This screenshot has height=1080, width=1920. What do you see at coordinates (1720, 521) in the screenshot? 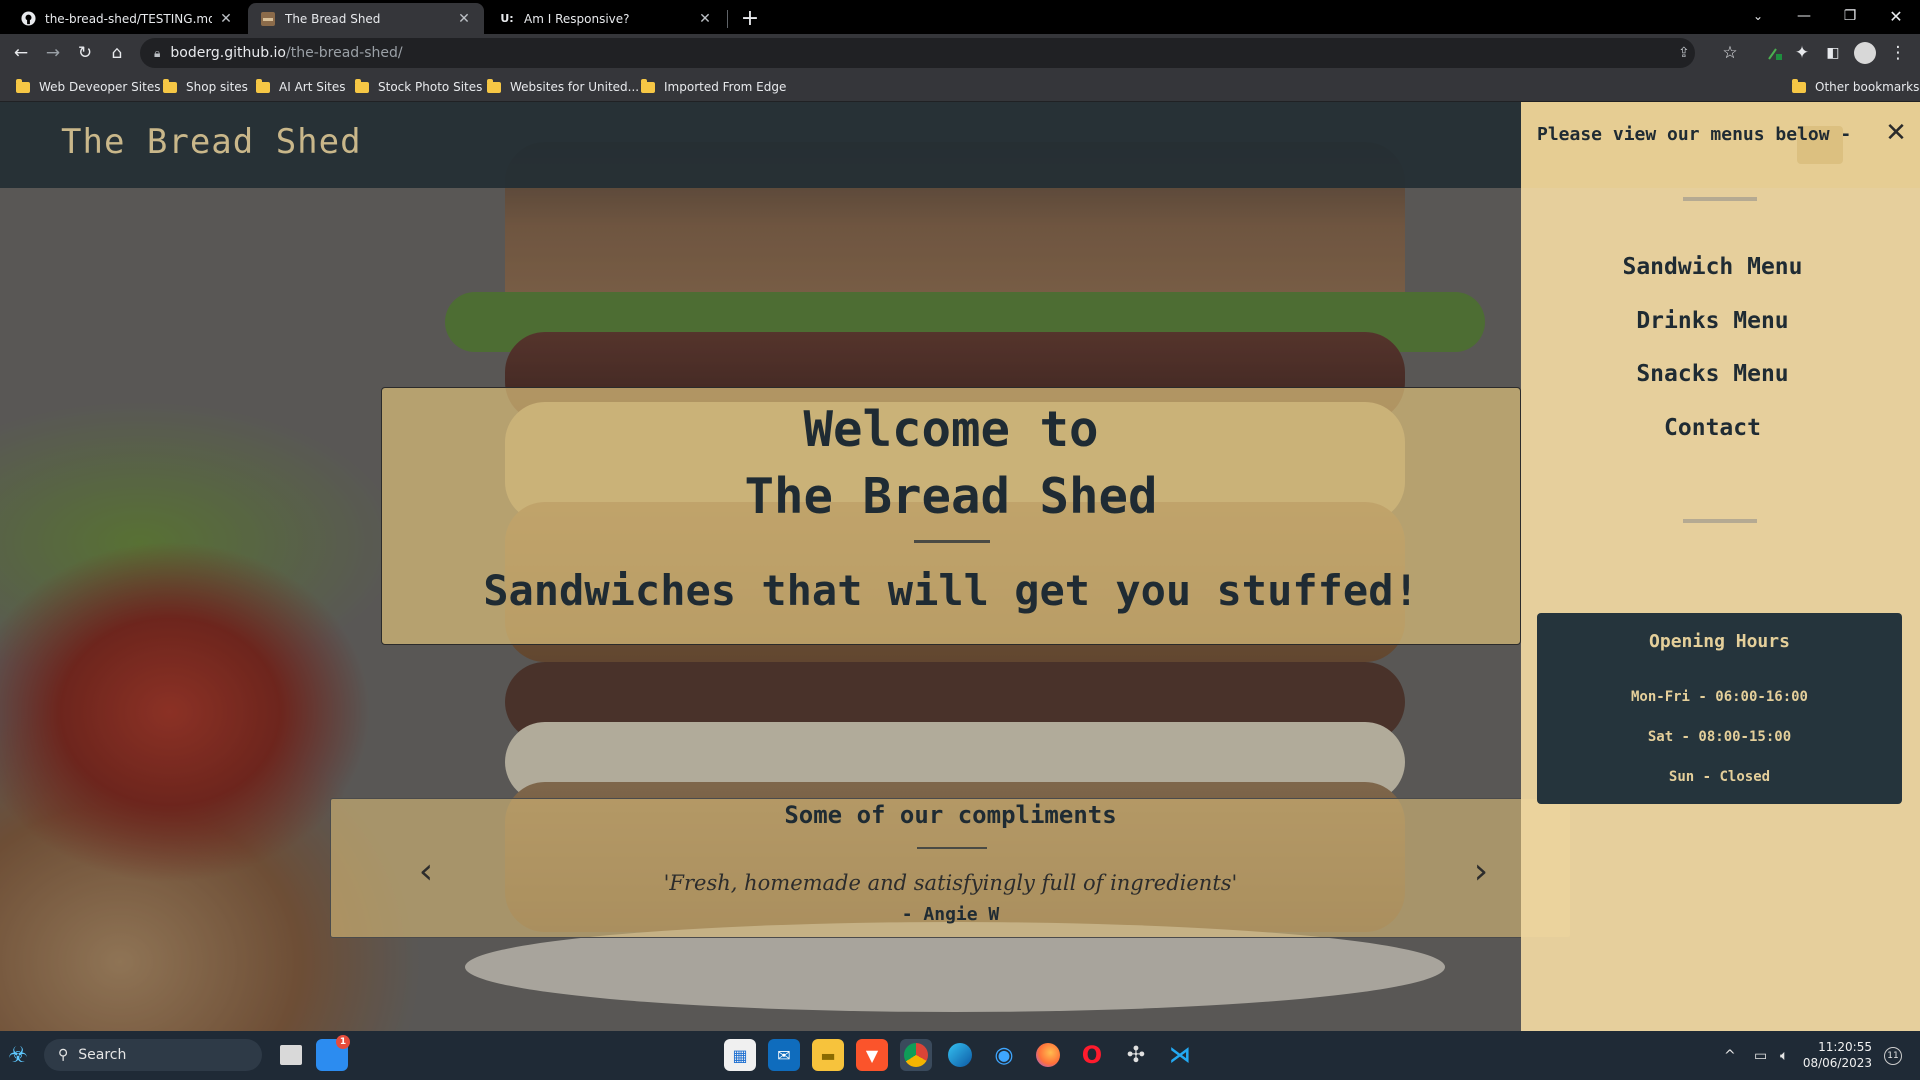
I see `menu-divider-bottom` at bounding box center [1720, 521].